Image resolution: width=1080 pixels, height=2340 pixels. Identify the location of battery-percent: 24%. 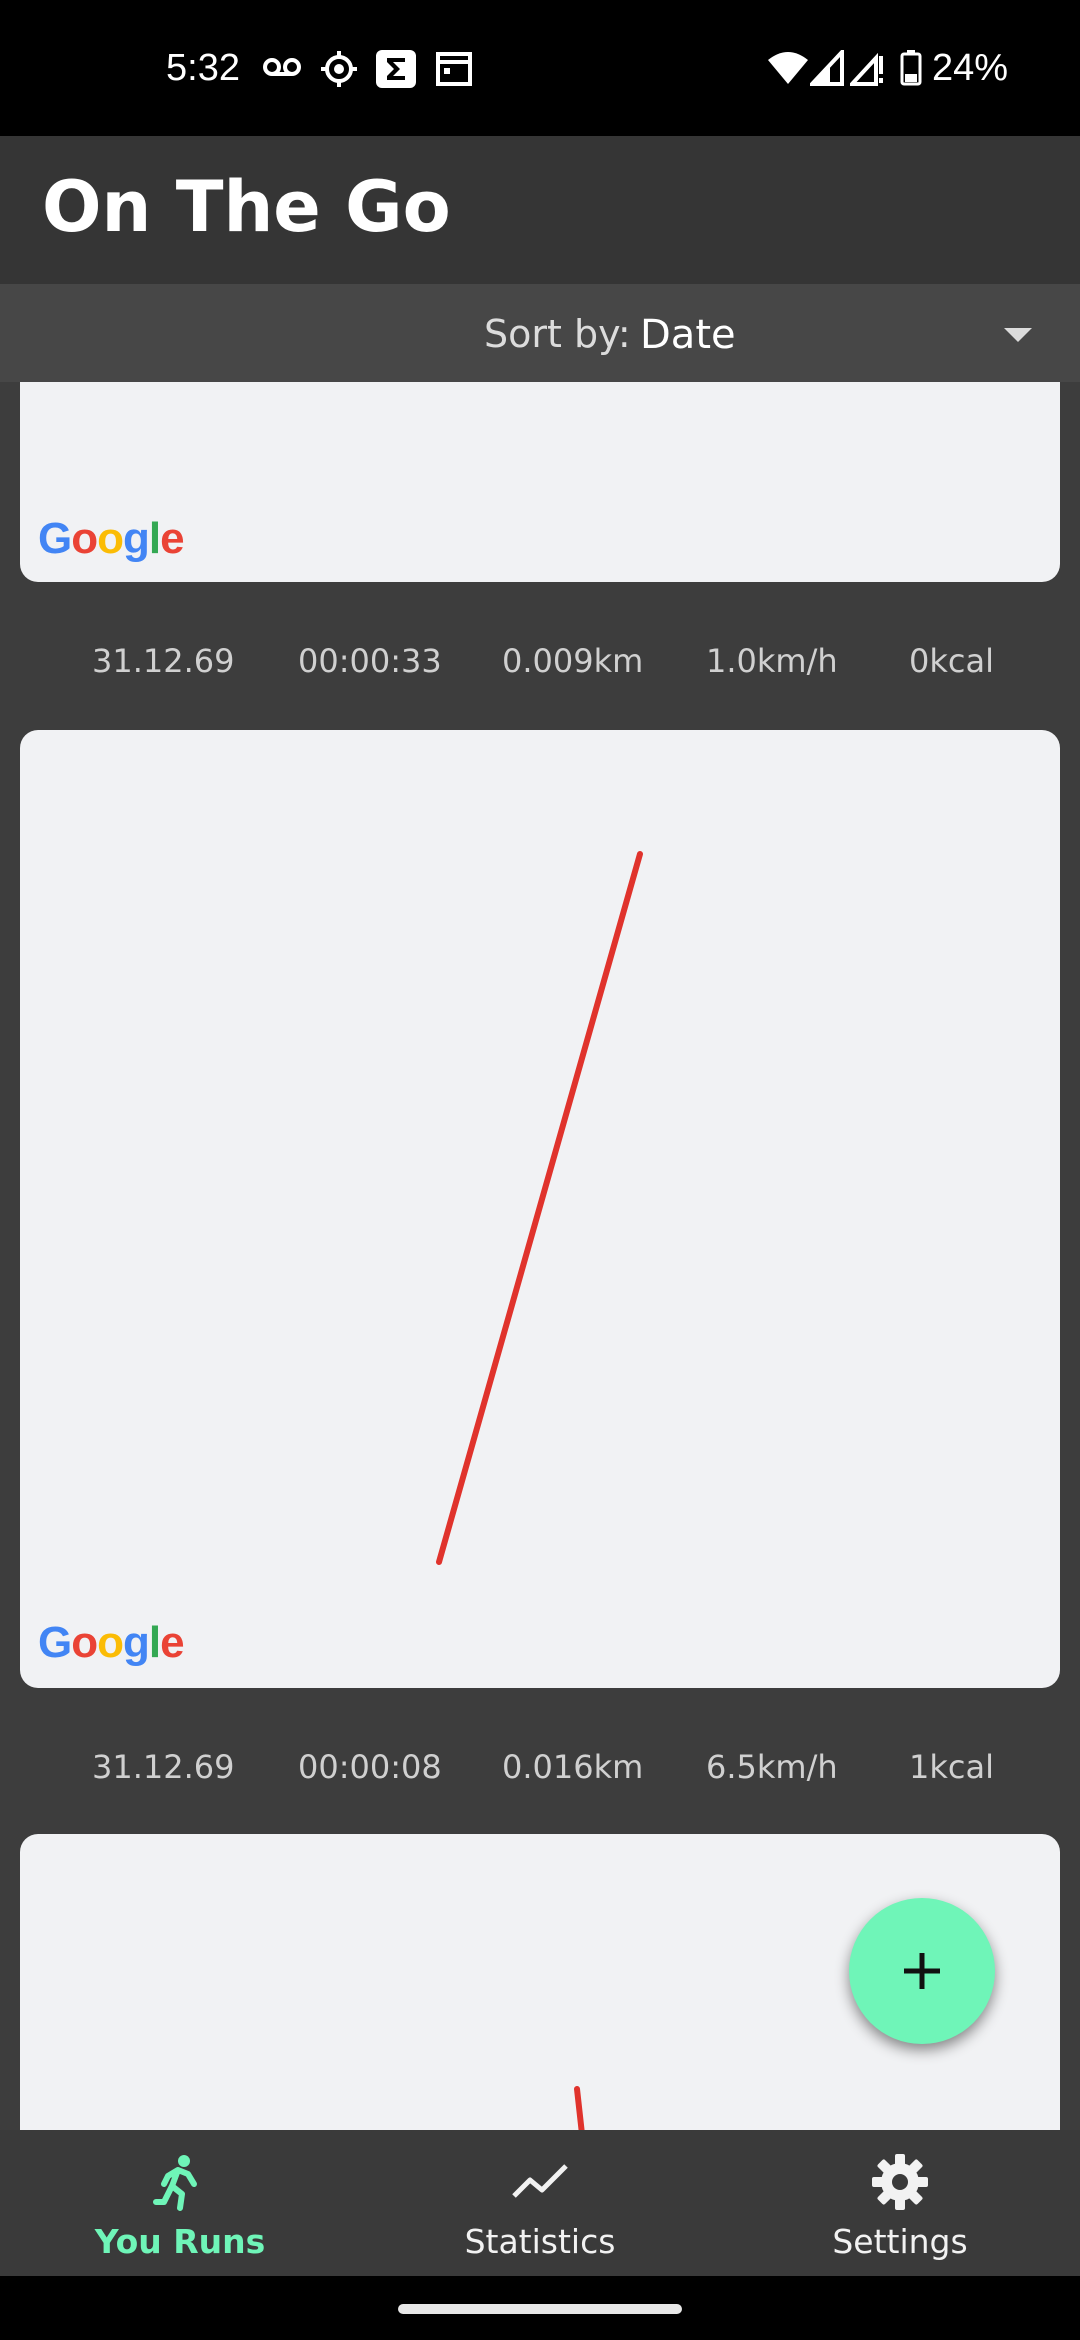
(970, 68).